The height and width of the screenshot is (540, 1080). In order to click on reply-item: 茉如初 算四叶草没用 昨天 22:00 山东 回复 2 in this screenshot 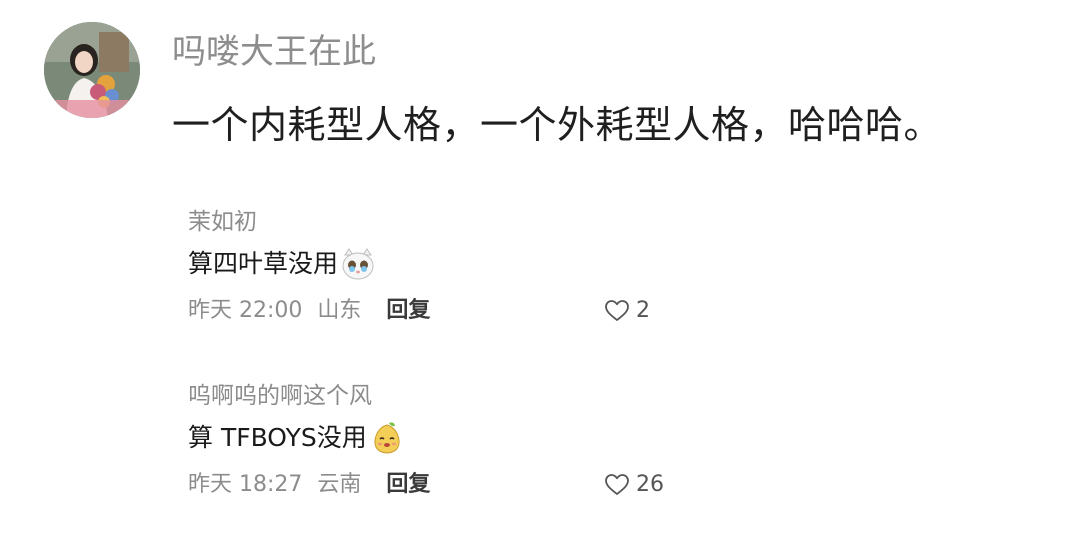, I will do `click(428, 269)`.